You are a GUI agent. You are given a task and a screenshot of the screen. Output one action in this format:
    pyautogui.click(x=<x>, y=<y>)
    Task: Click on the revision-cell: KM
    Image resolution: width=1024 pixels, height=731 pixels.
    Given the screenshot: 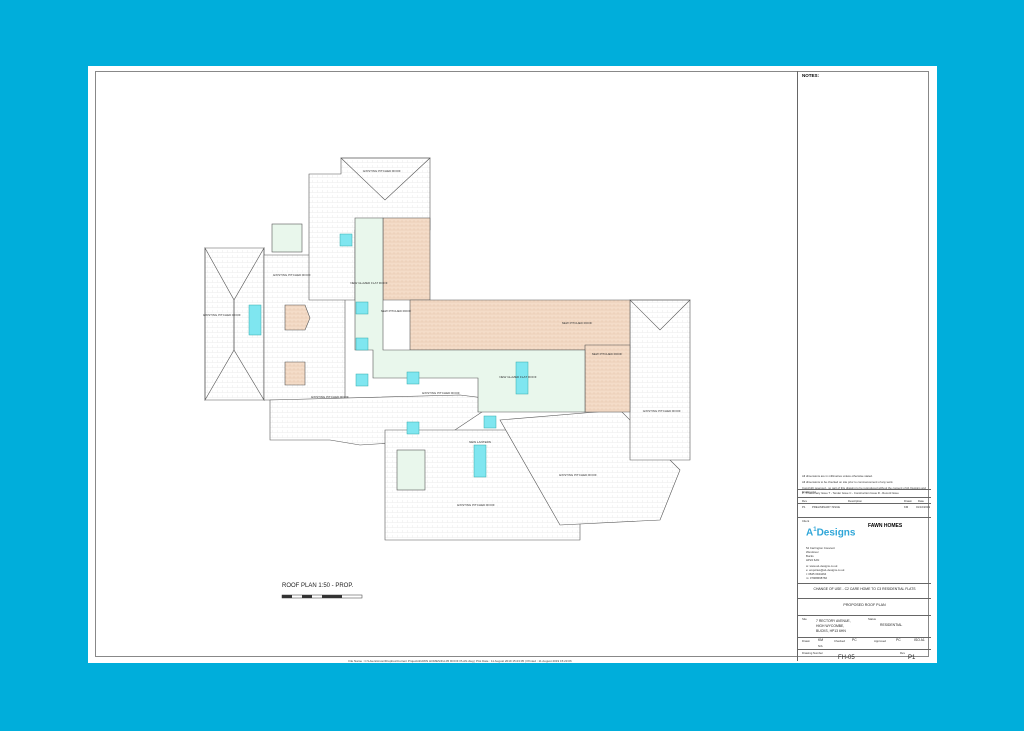 What is the action you would take?
    pyautogui.click(x=906, y=507)
    